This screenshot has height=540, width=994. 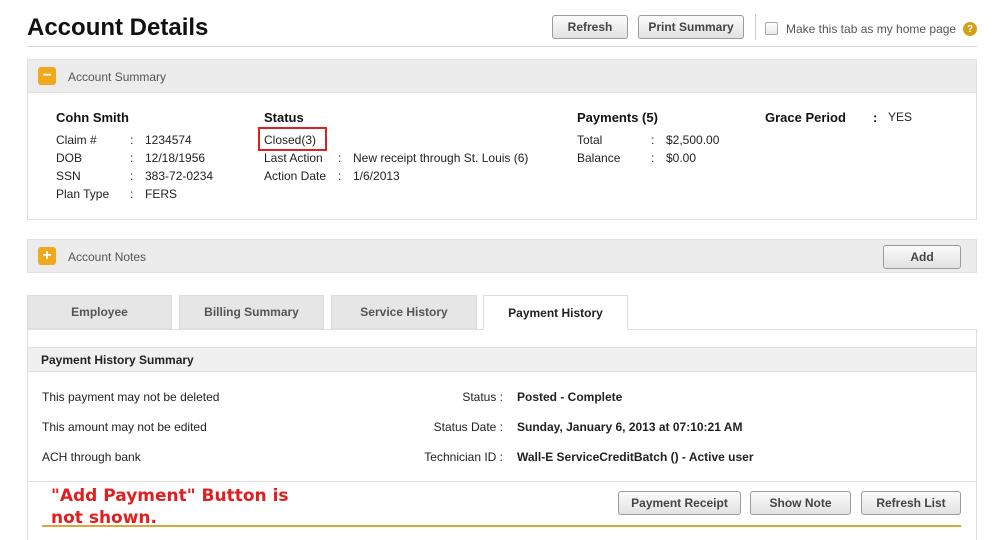 I want to click on payments-heading: Payments (5), so click(x=617, y=117).